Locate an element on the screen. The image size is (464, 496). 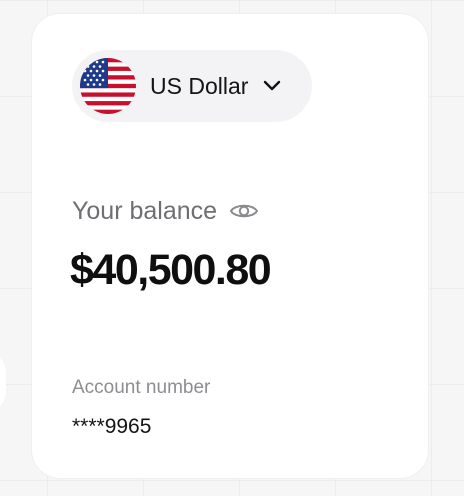
balance-label: Your balance is located at coordinates (145, 211).